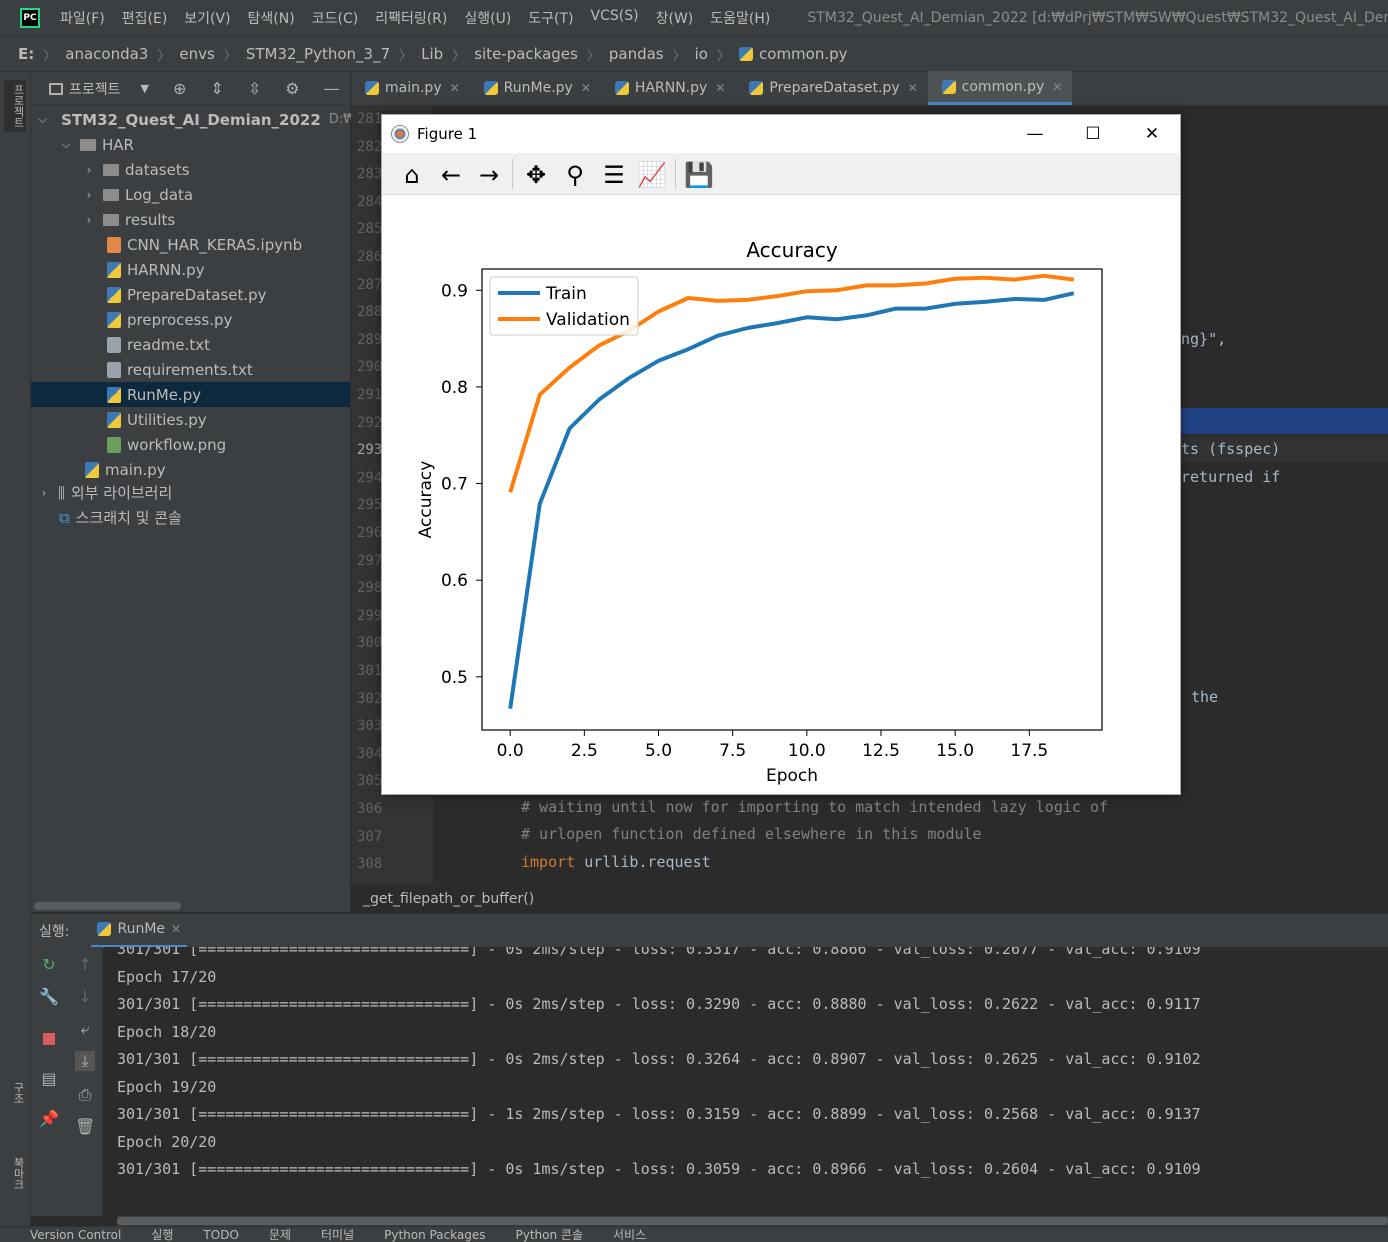 This screenshot has width=1388, height=1242. I want to click on configure-icon: ☰, so click(614, 175).